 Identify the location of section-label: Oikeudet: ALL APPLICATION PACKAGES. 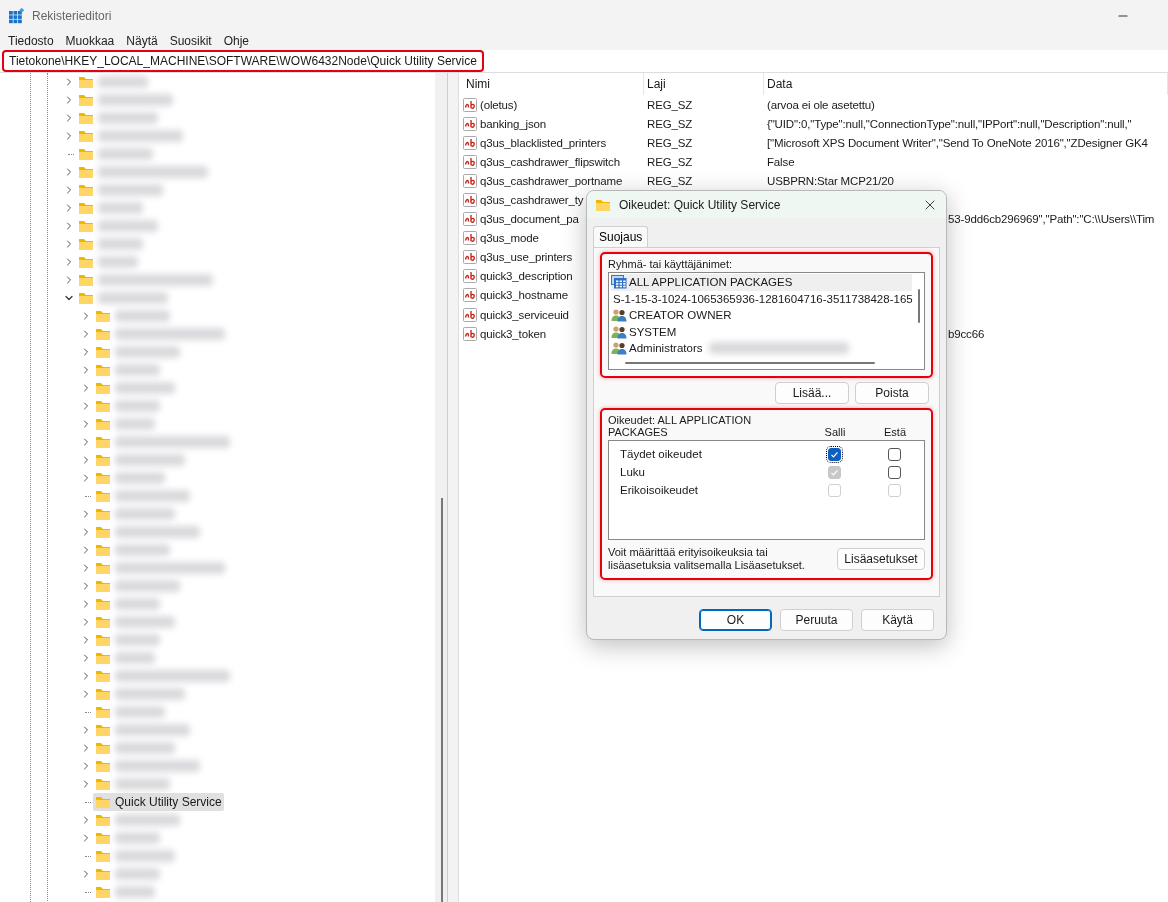
(680, 426).